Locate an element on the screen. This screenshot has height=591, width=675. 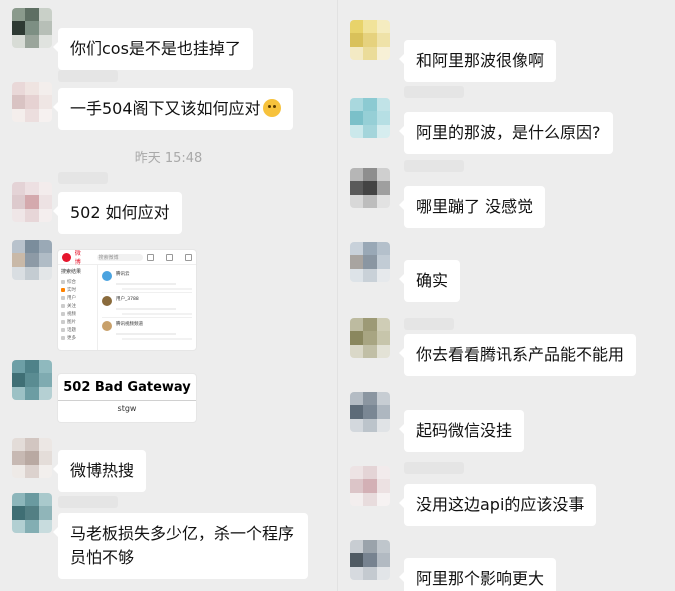
message-text: 你去看看腾讯系产品能不能用 is located at coordinates (520, 354).